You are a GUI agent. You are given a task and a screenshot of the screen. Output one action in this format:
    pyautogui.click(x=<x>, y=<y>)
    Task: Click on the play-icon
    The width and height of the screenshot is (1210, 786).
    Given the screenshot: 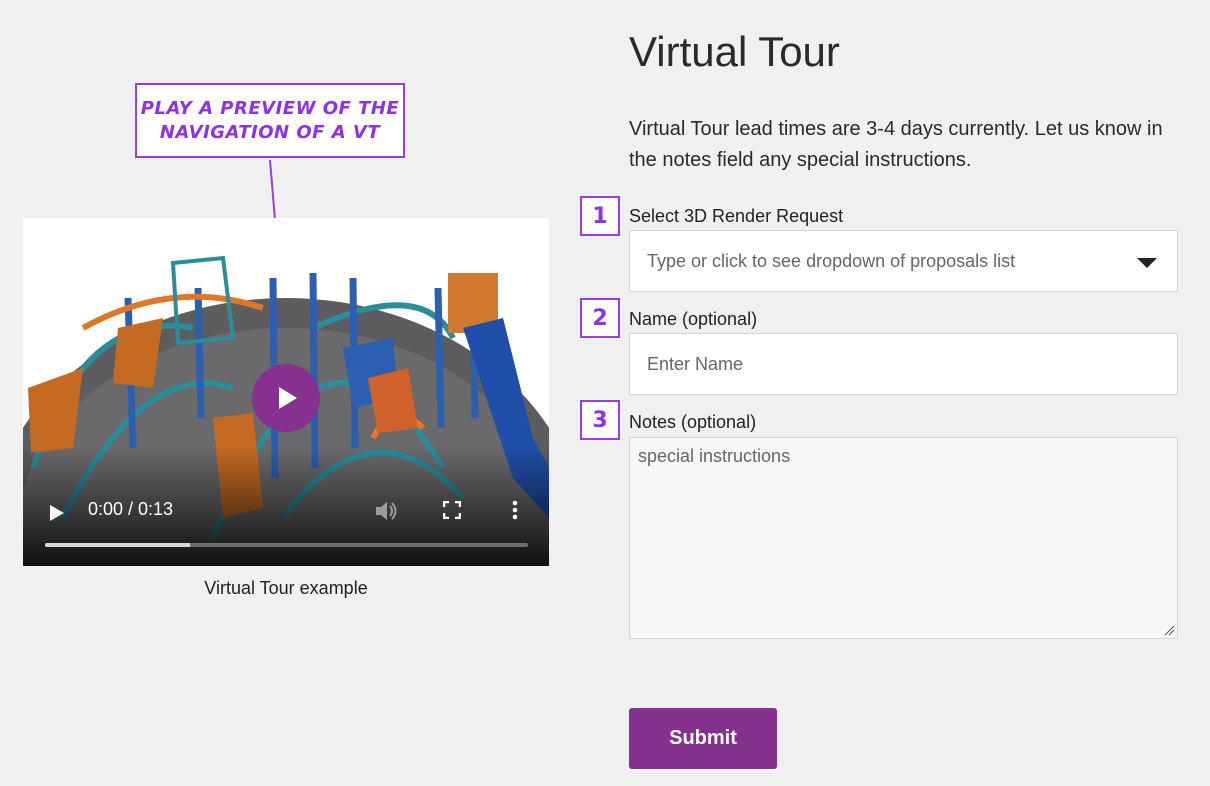 What is the action you would take?
    pyautogui.click(x=288, y=398)
    